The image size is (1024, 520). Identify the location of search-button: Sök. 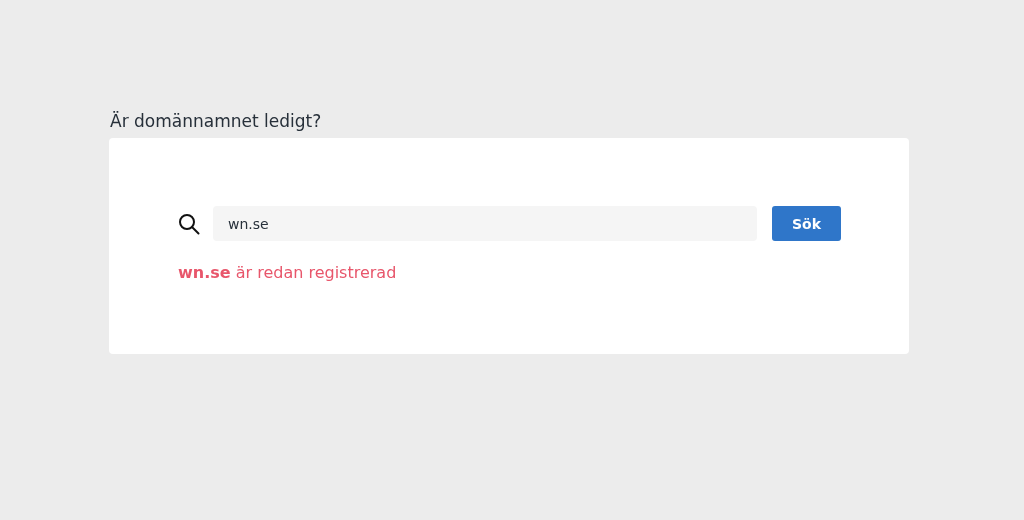
(806, 223).